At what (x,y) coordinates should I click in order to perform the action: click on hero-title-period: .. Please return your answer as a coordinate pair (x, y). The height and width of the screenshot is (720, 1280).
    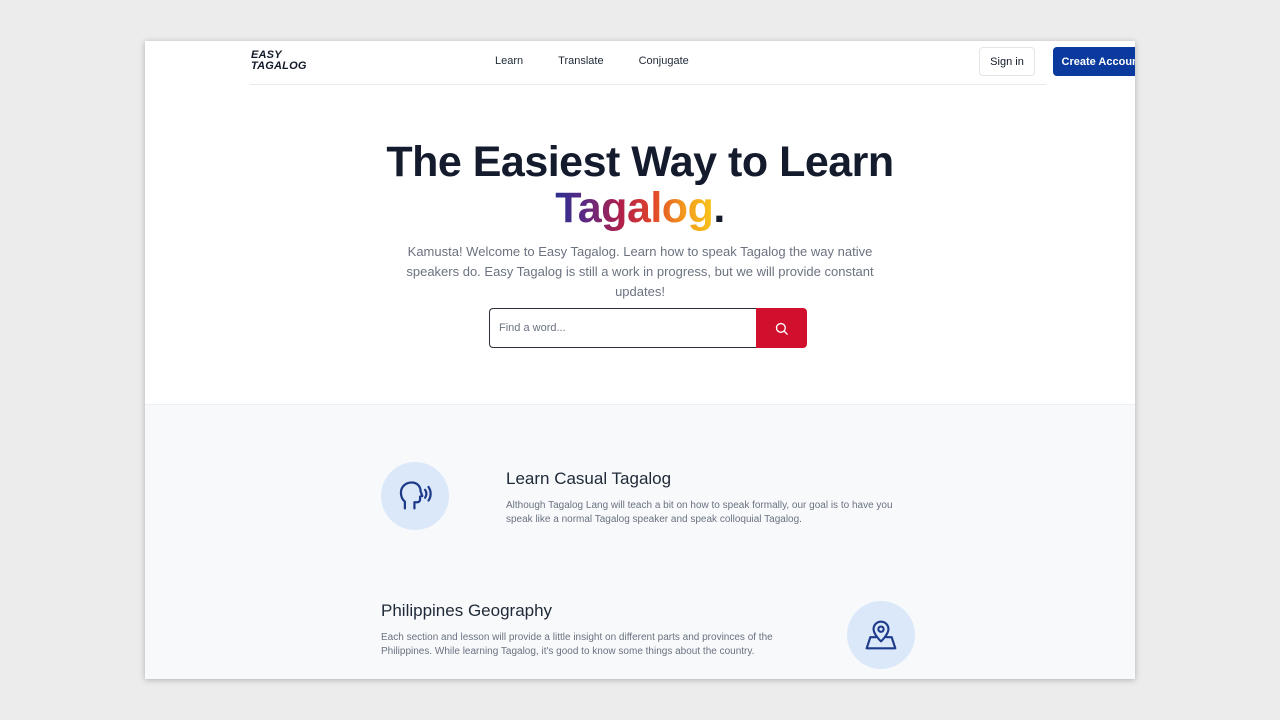
    Looking at the image, I should click on (719, 208).